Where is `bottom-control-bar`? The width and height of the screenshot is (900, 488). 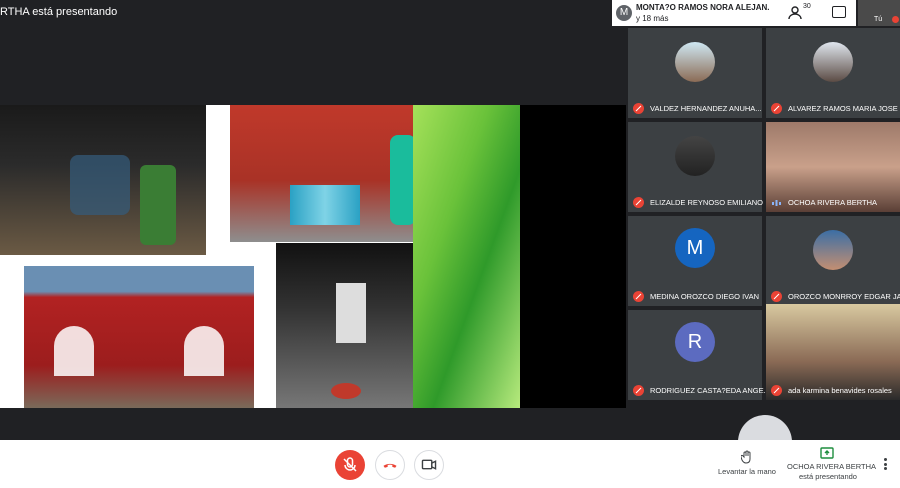 bottom-control-bar is located at coordinates (450, 464).